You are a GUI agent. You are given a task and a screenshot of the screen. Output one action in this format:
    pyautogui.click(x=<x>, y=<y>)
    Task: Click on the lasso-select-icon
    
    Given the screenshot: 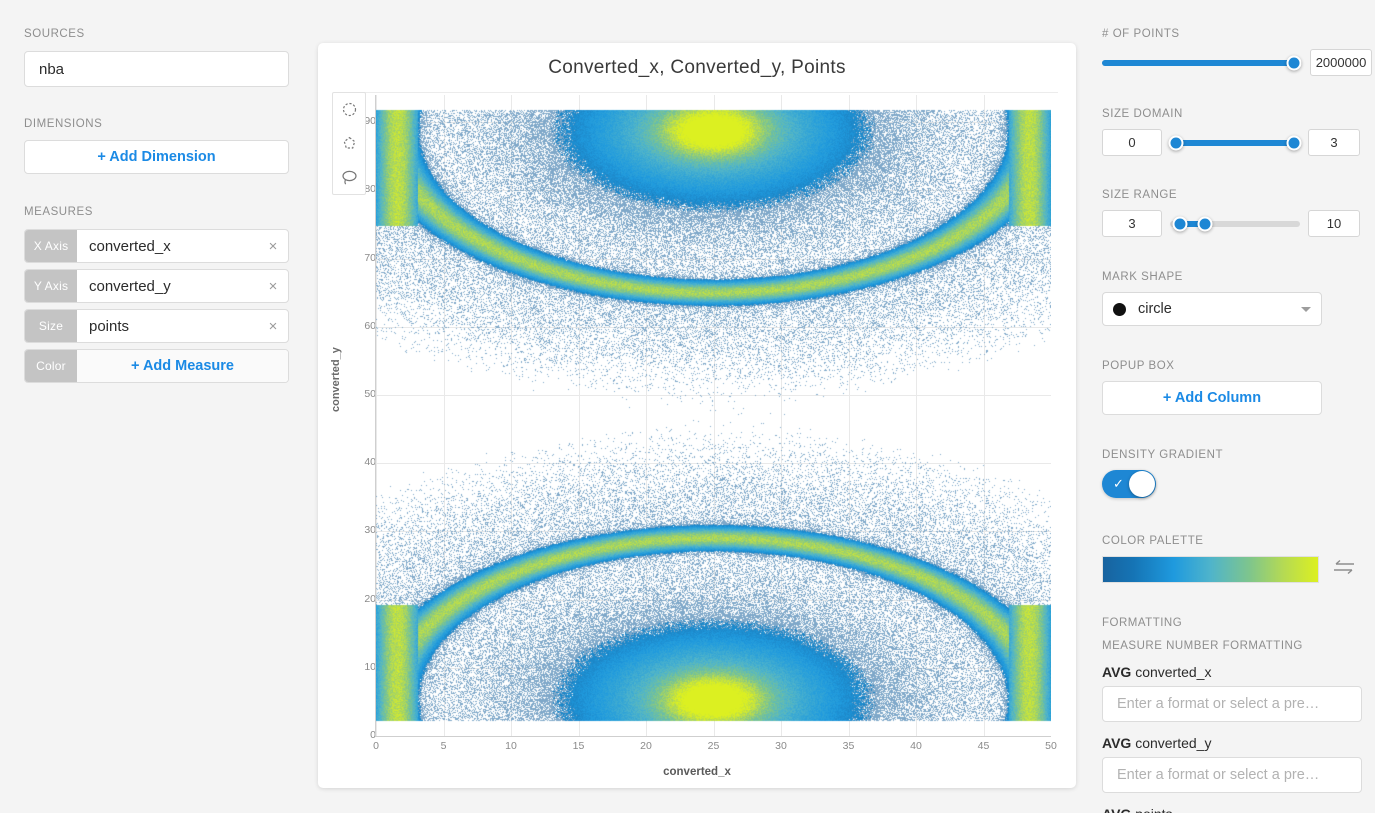 What is the action you would take?
    pyautogui.click(x=349, y=177)
    